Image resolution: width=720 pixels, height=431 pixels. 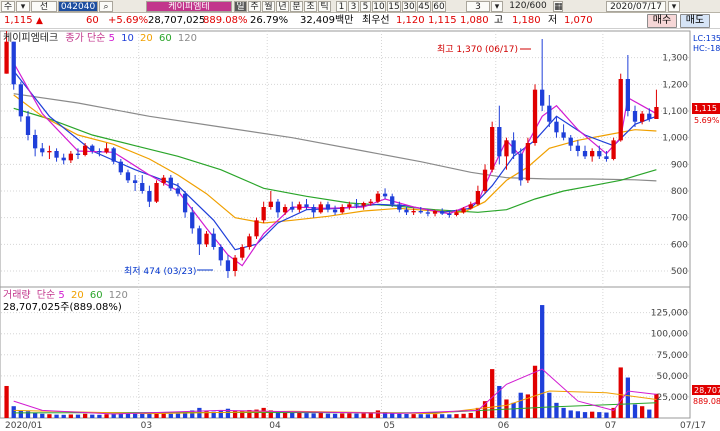 I want to click on price-tick-label: 700, so click(x=679, y=219).